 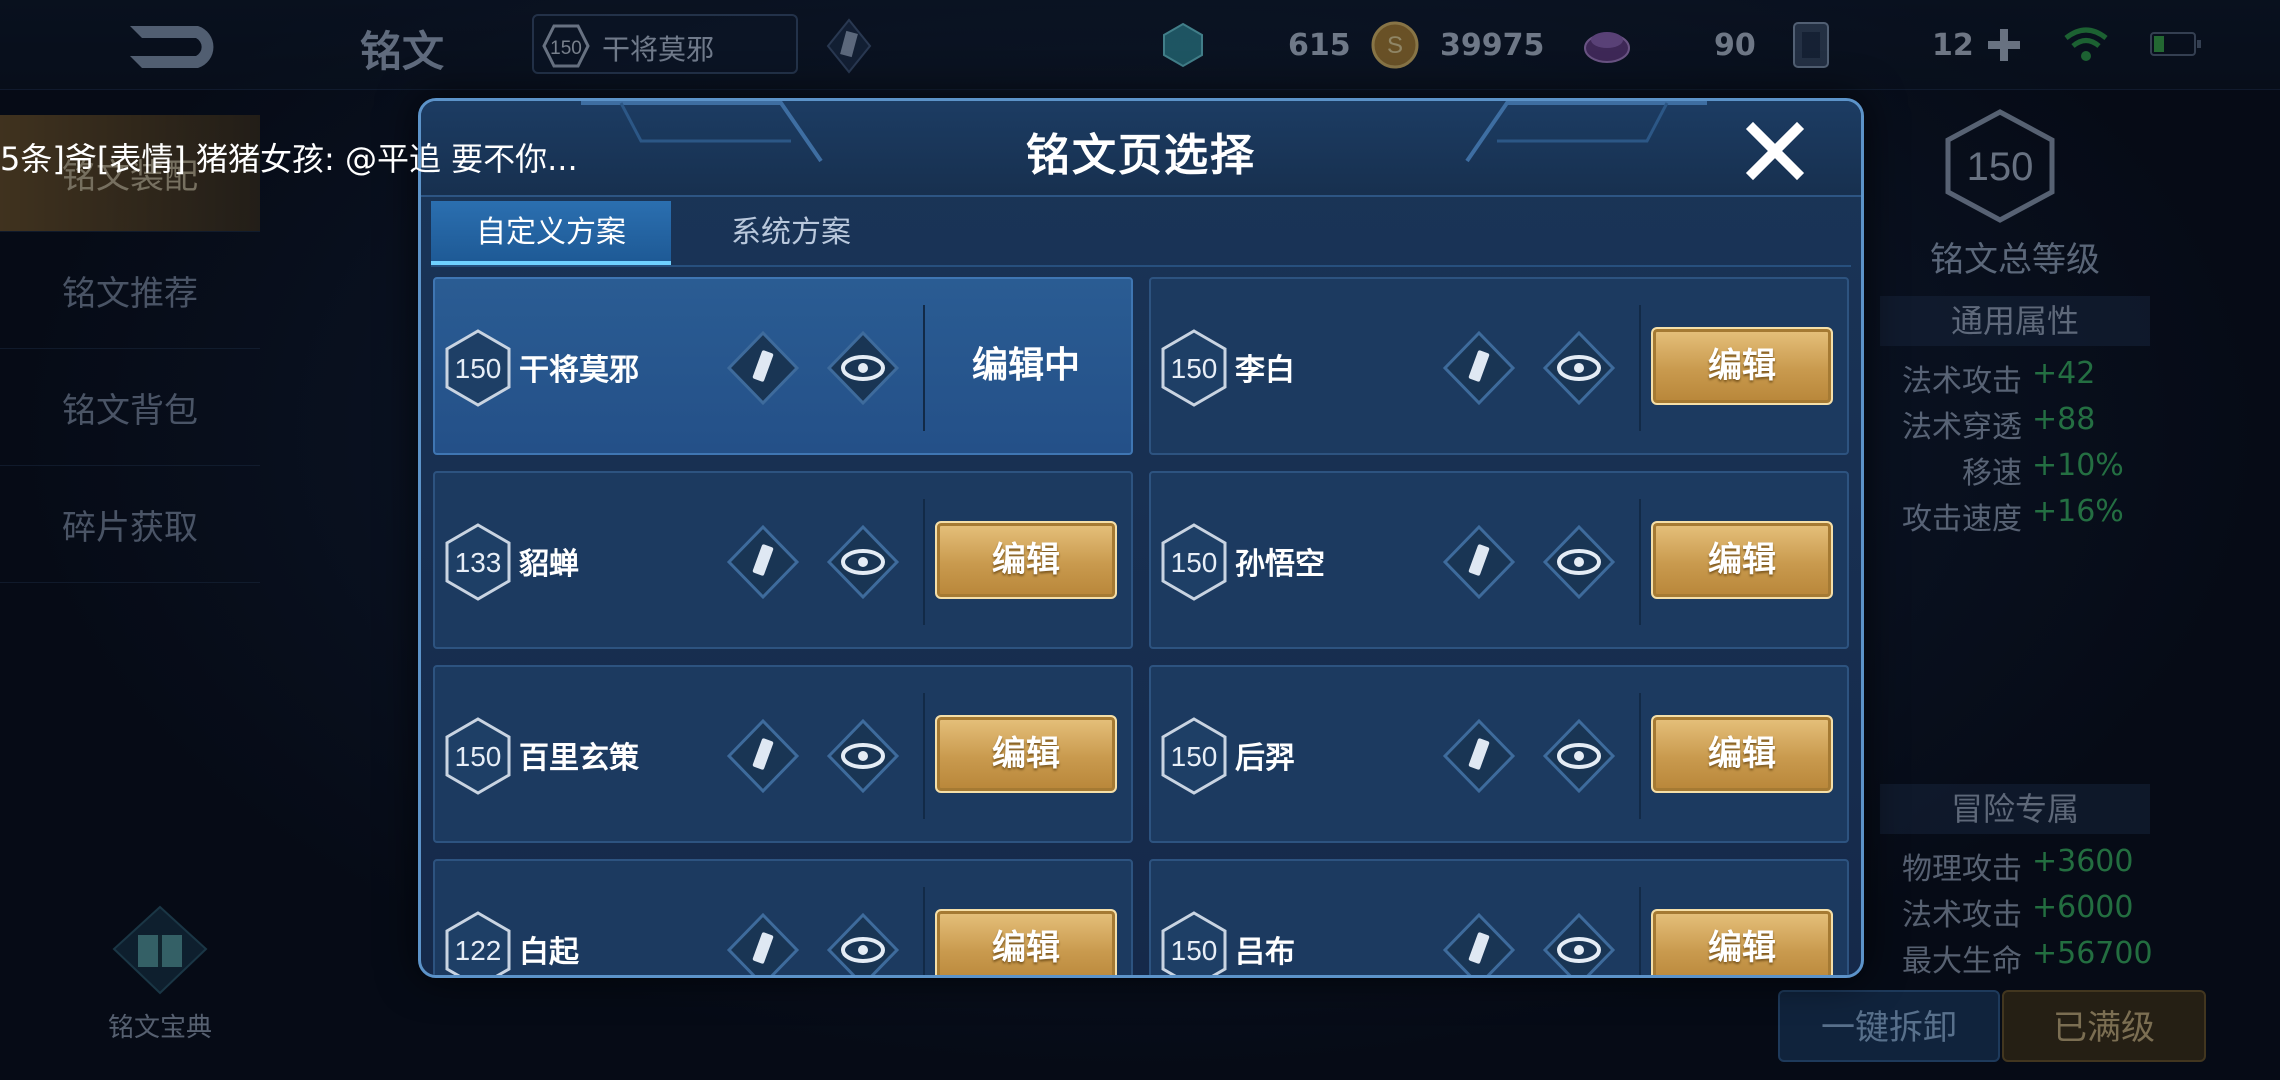 I want to click on page-card: 133 貂蝉 编辑, so click(x=783, y=560).